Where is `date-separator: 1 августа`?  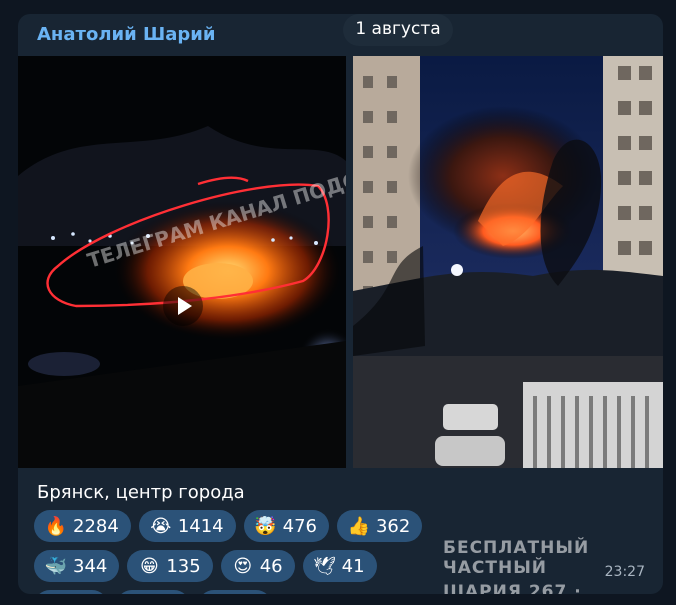
date-separator: 1 августа is located at coordinates (398, 30).